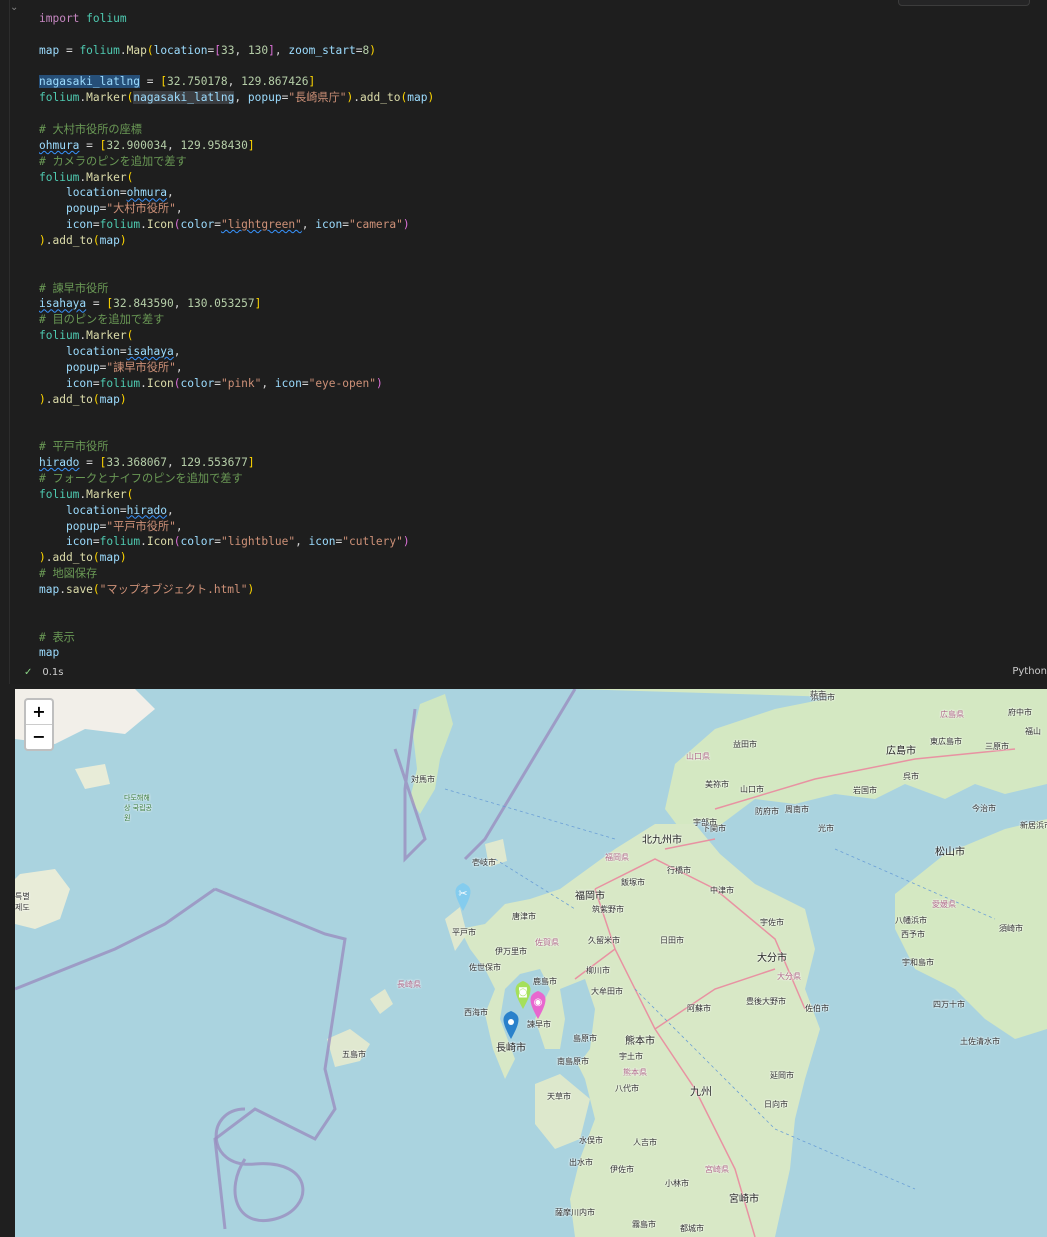 The height and width of the screenshot is (1237, 1047). What do you see at coordinates (39, 737) in the screenshot?
I see `zoom-out-button: −` at bounding box center [39, 737].